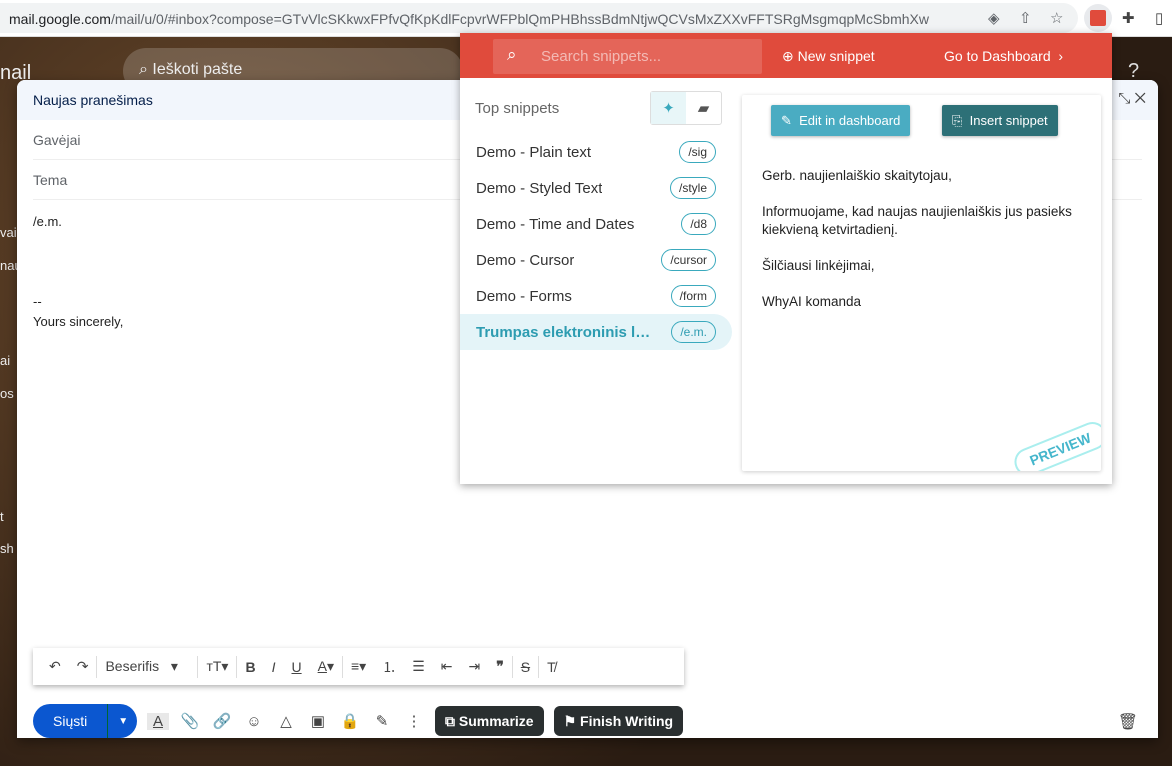 The image size is (1172, 766). Describe the element at coordinates (326, 666) in the screenshot. I see `text-color-icon: A▾` at that location.